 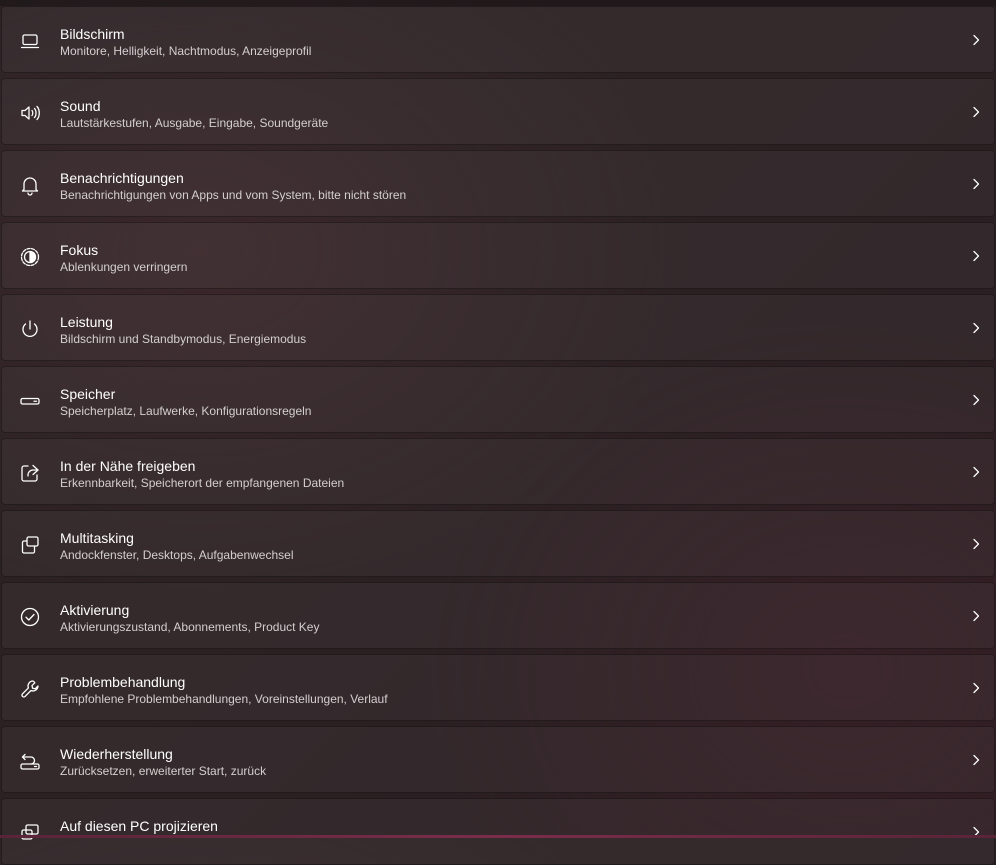 What do you see at coordinates (79, 250) in the screenshot?
I see `settings-item-title: Fokus` at bounding box center [79, 250].